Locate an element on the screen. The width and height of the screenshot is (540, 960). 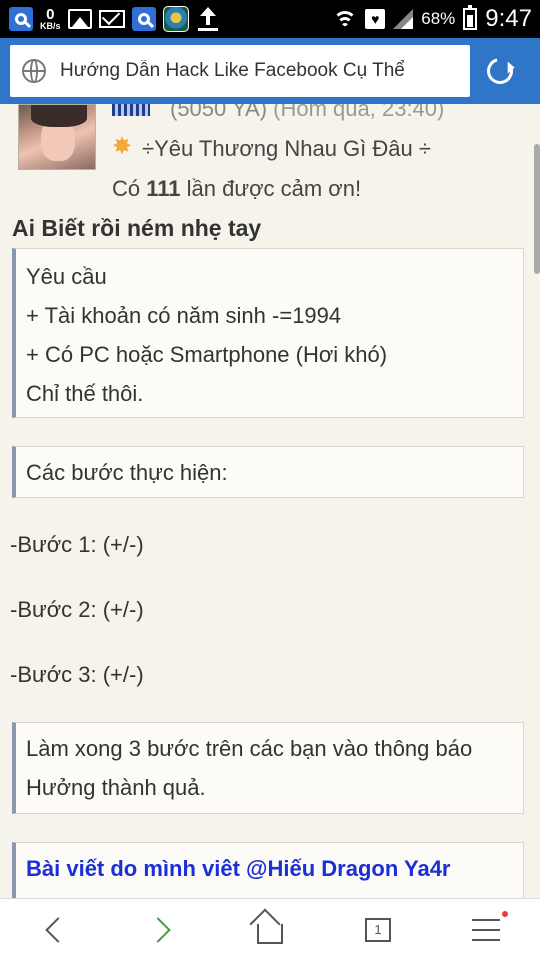
home-button is located at coordinates (270, 930).